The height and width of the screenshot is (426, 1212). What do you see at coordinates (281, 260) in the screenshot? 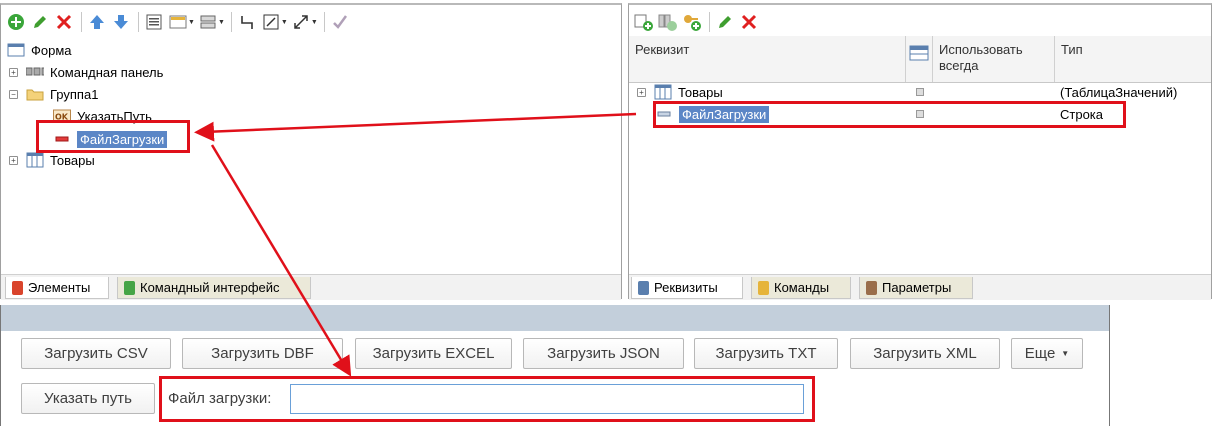
I see `annotation-arrow-down` at bounding box center [281, 260].